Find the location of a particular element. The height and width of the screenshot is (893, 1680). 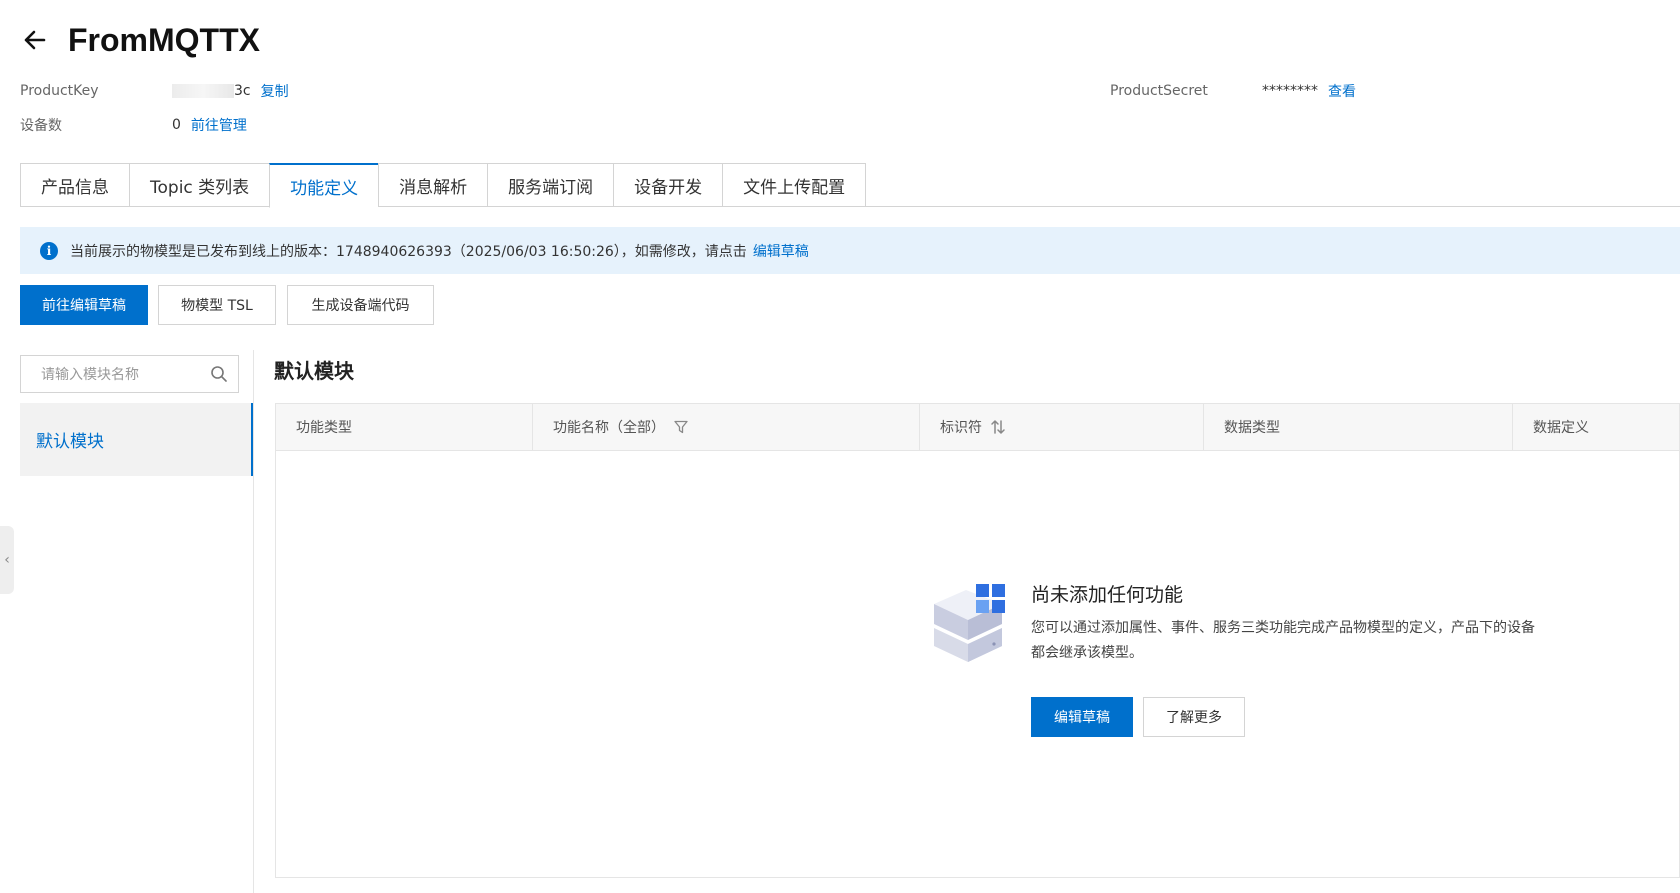

product-key-suffix: 3c is located at coordinates (242, 91).